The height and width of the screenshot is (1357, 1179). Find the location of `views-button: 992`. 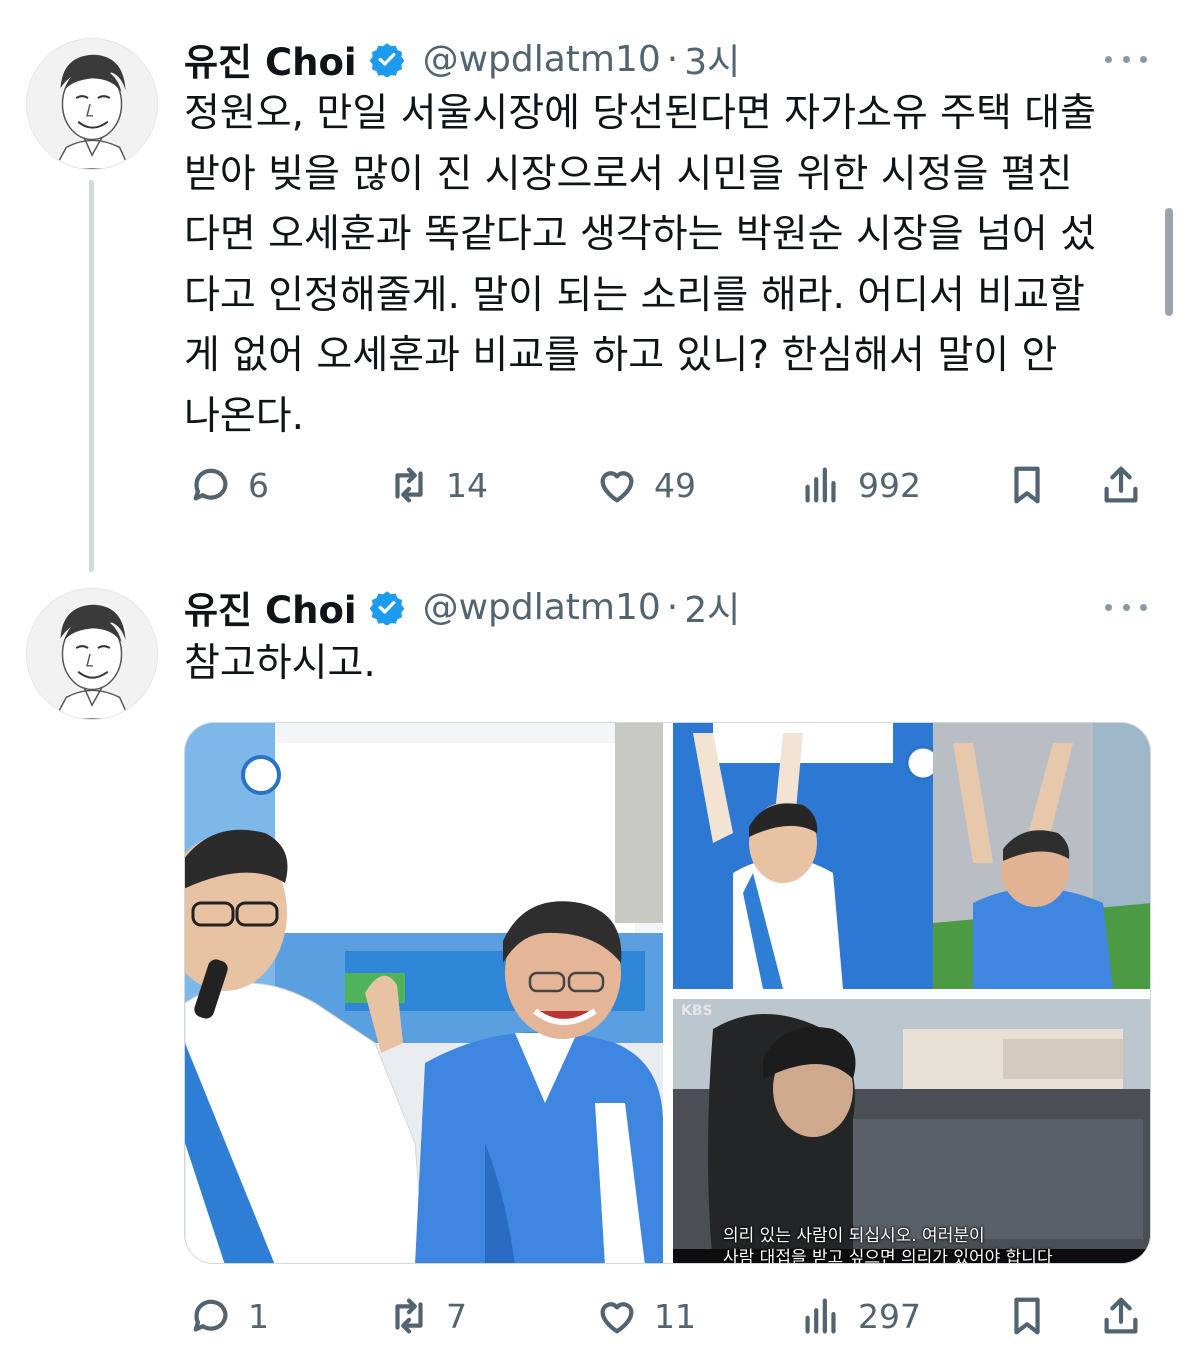

views-button: 992 is located at coordinates (859, 485).